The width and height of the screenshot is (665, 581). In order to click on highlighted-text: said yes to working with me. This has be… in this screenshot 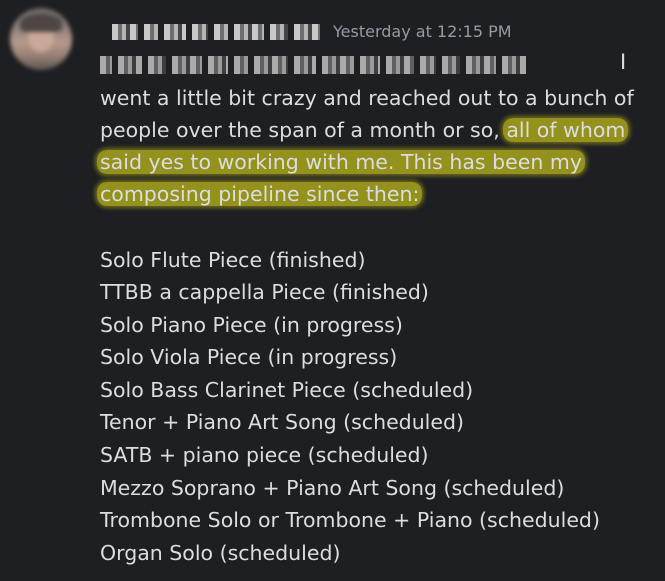, I will do `click(341, 162)`.